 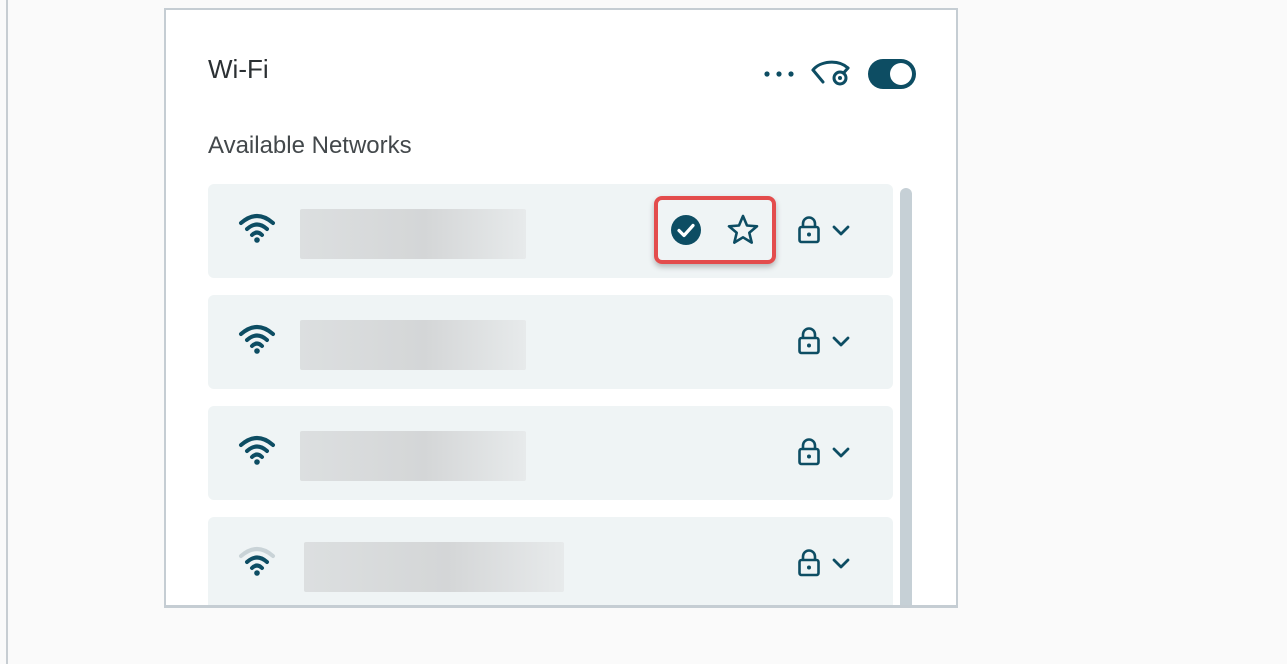 What do you see at coordinates (7, 332) in the screenshot?
I see `page-divider` at bounding box center [7, 332].